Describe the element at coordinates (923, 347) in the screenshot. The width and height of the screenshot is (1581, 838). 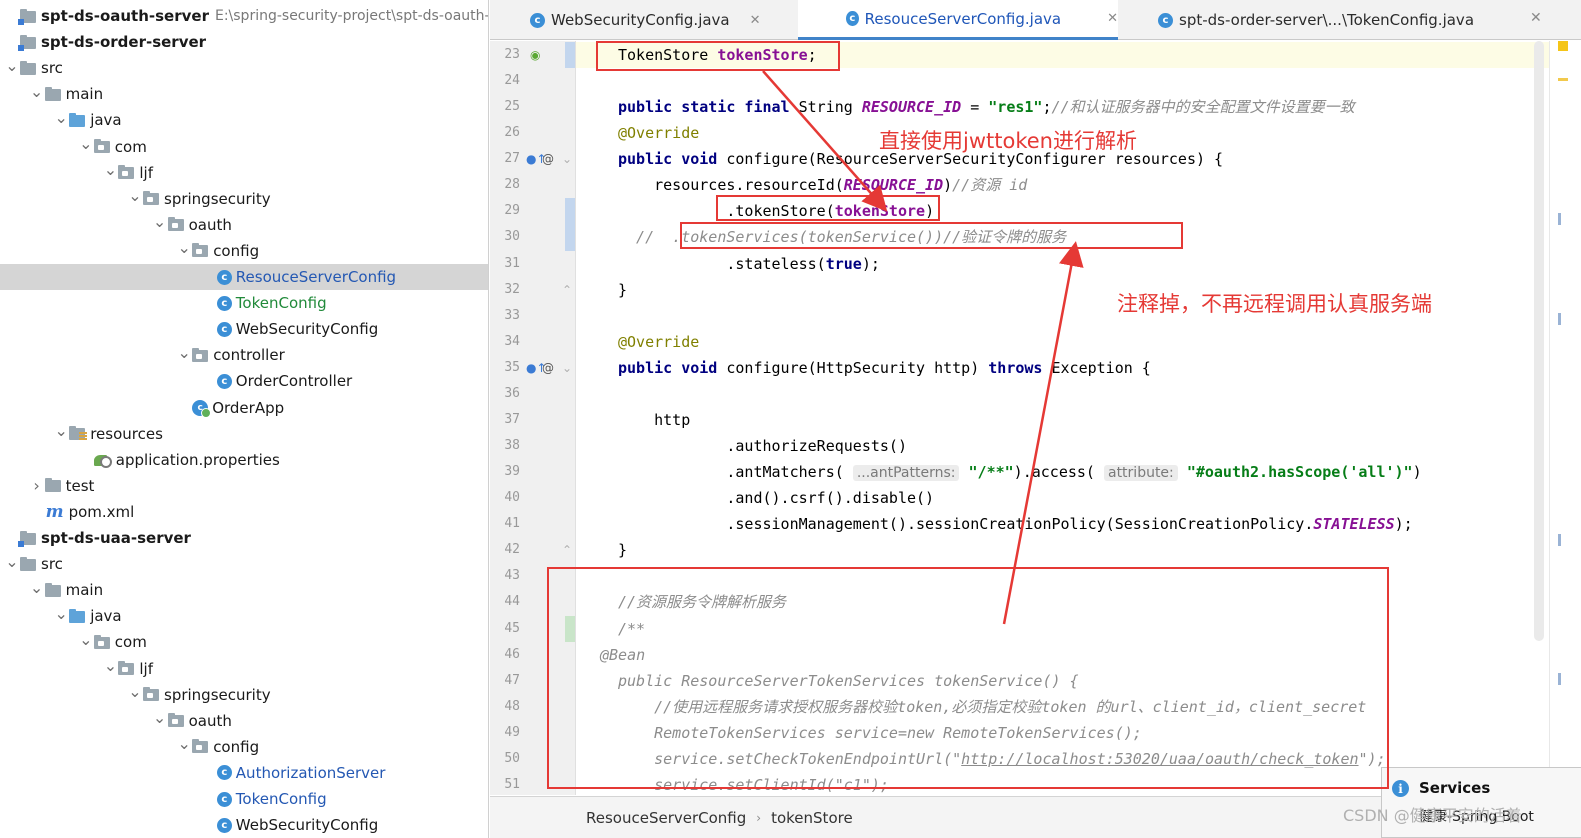
I see `annotation-arrows` at that location.